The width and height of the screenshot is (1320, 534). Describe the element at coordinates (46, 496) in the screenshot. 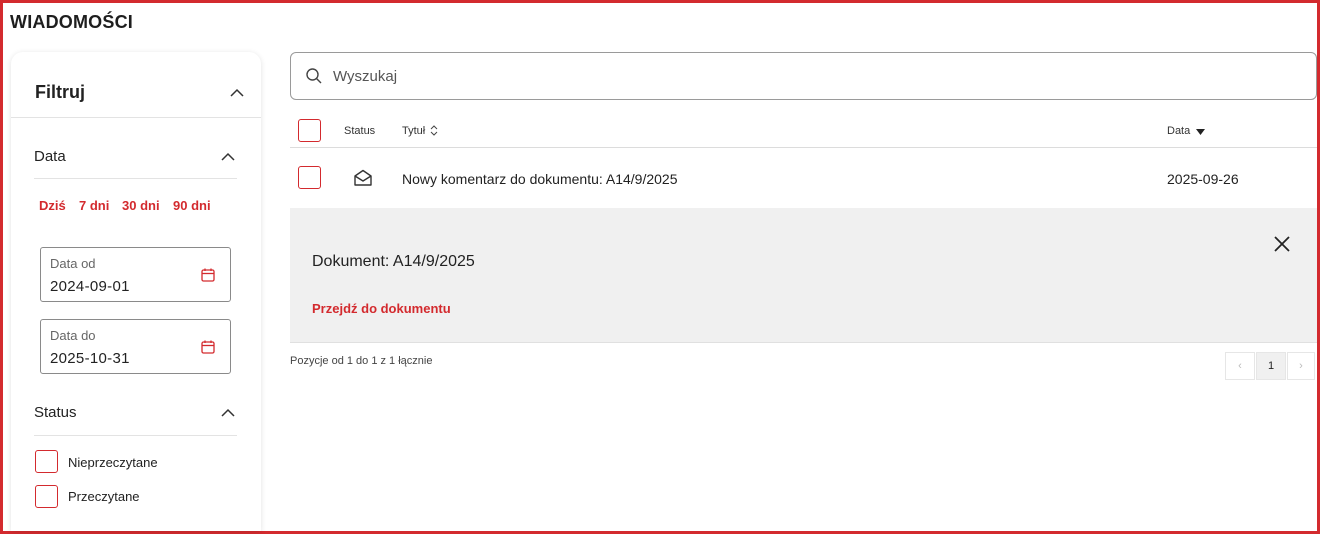

I see `status-read-checkbox` at that location.